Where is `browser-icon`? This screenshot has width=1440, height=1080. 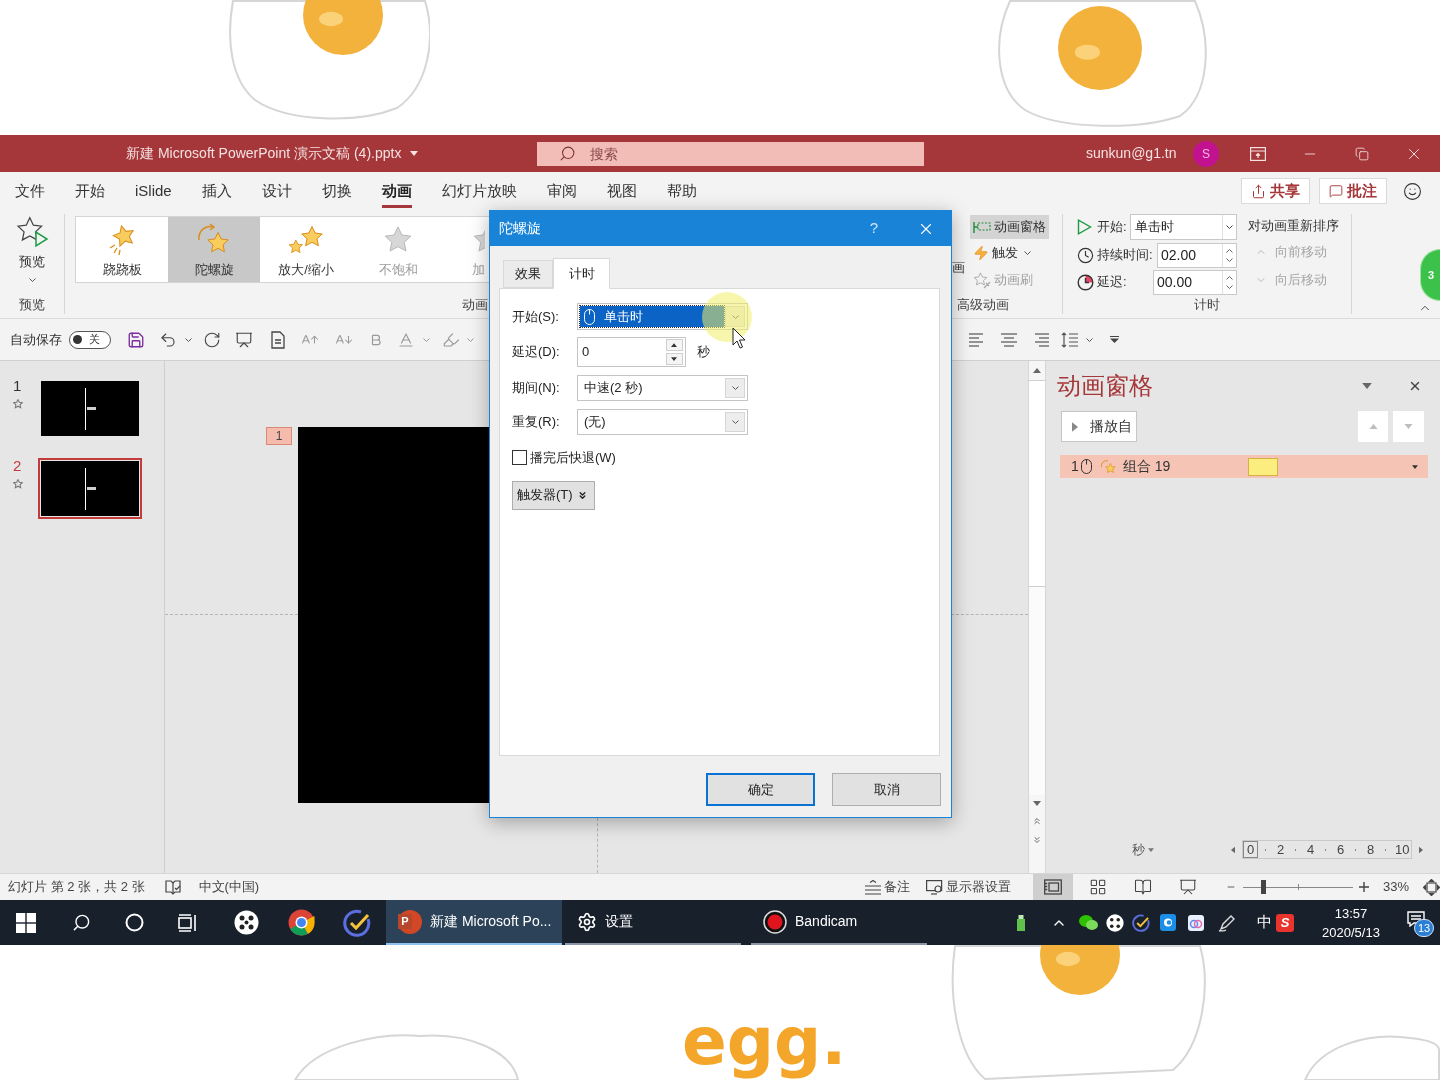 browser-icon is located at coordinates (301, 922).